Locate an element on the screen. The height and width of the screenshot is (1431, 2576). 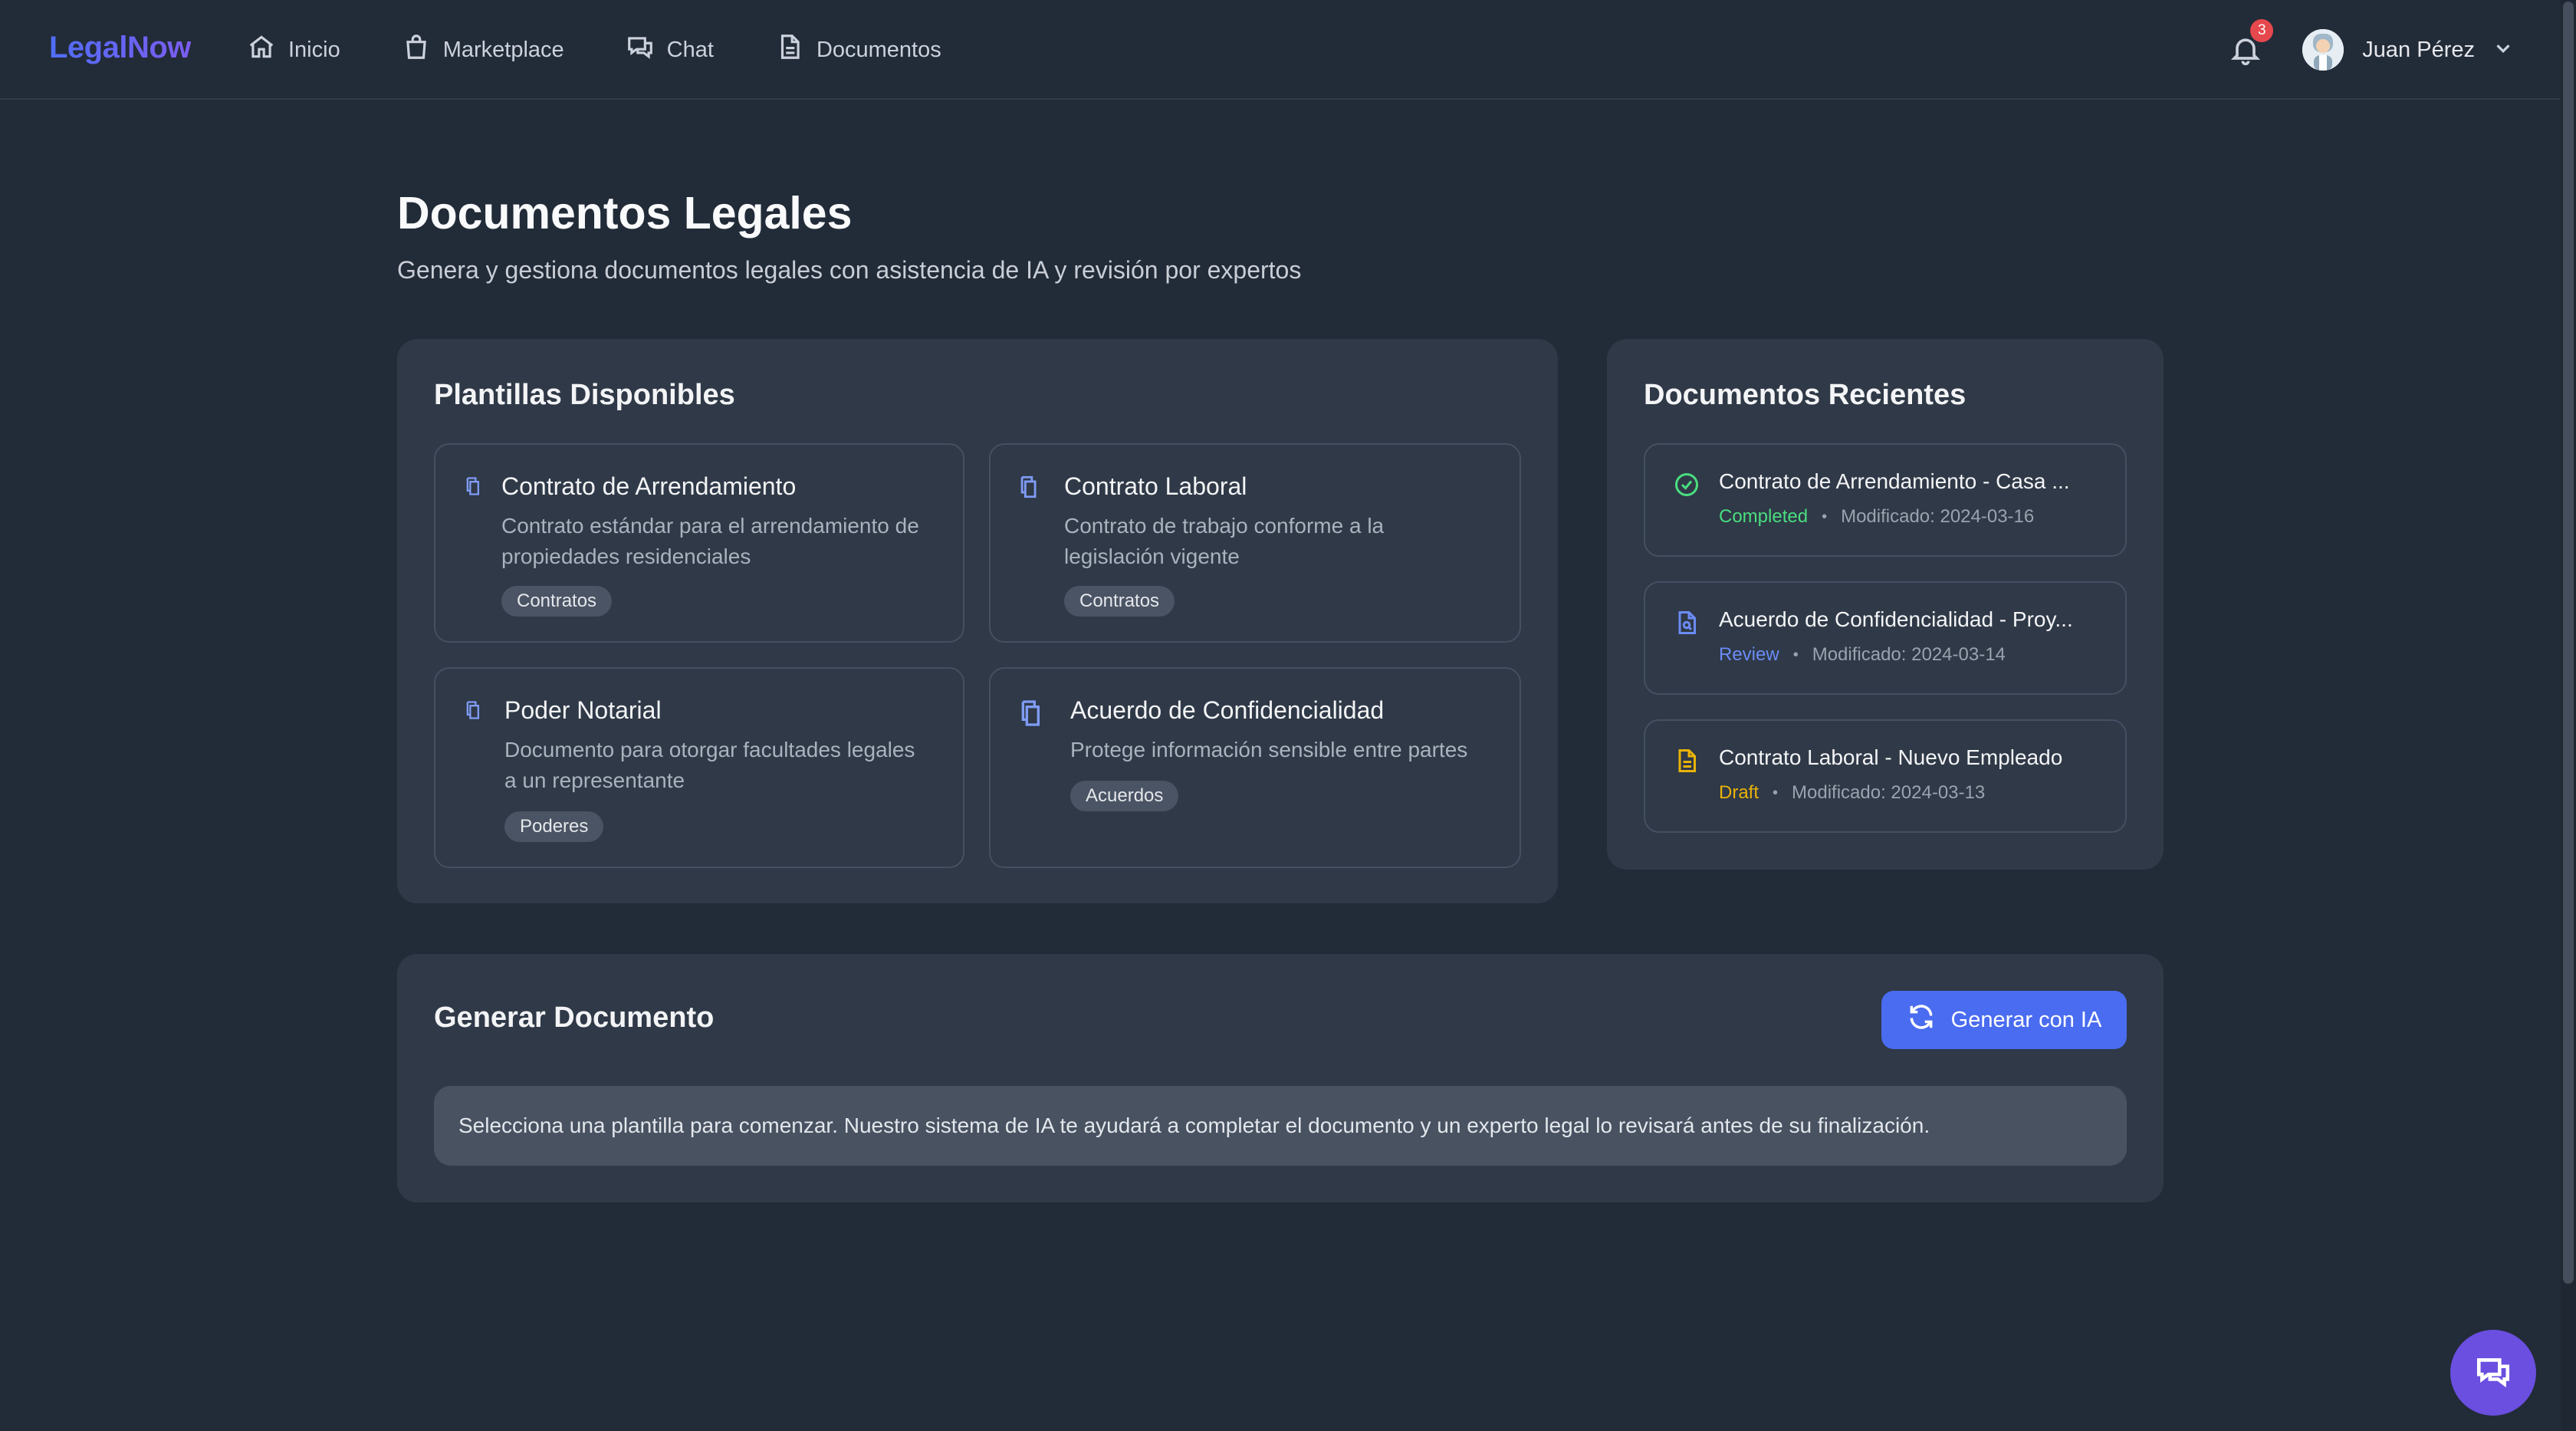
recent-documents-title: Documentos Recientes is located at coordinates (1806, 395).